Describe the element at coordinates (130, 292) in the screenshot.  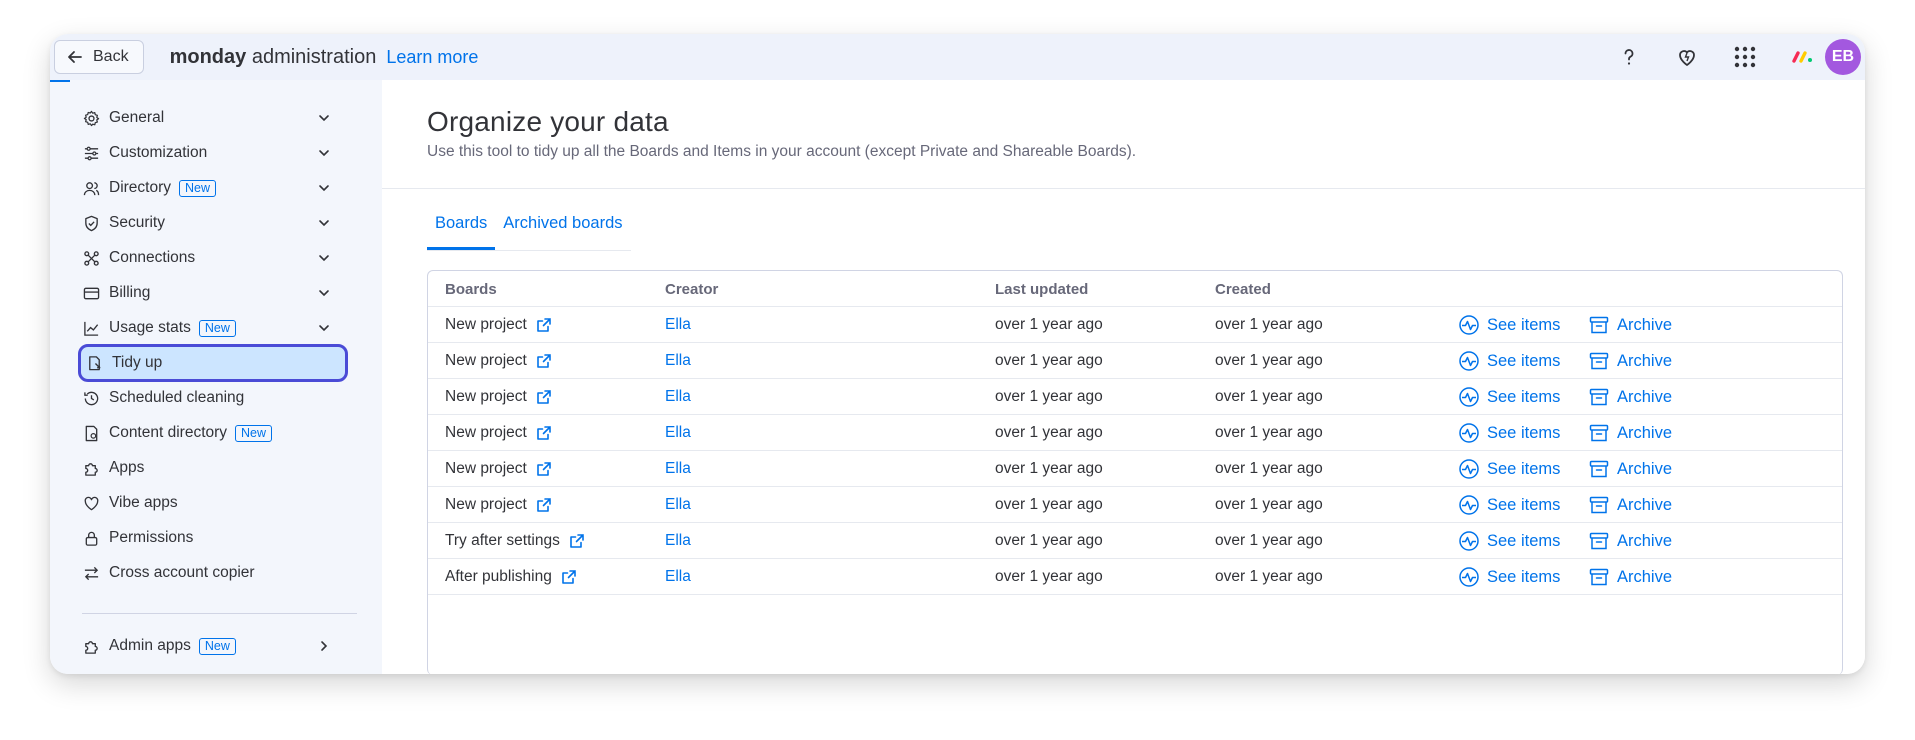
I see `sidebar-item-label: Billing` at that location.